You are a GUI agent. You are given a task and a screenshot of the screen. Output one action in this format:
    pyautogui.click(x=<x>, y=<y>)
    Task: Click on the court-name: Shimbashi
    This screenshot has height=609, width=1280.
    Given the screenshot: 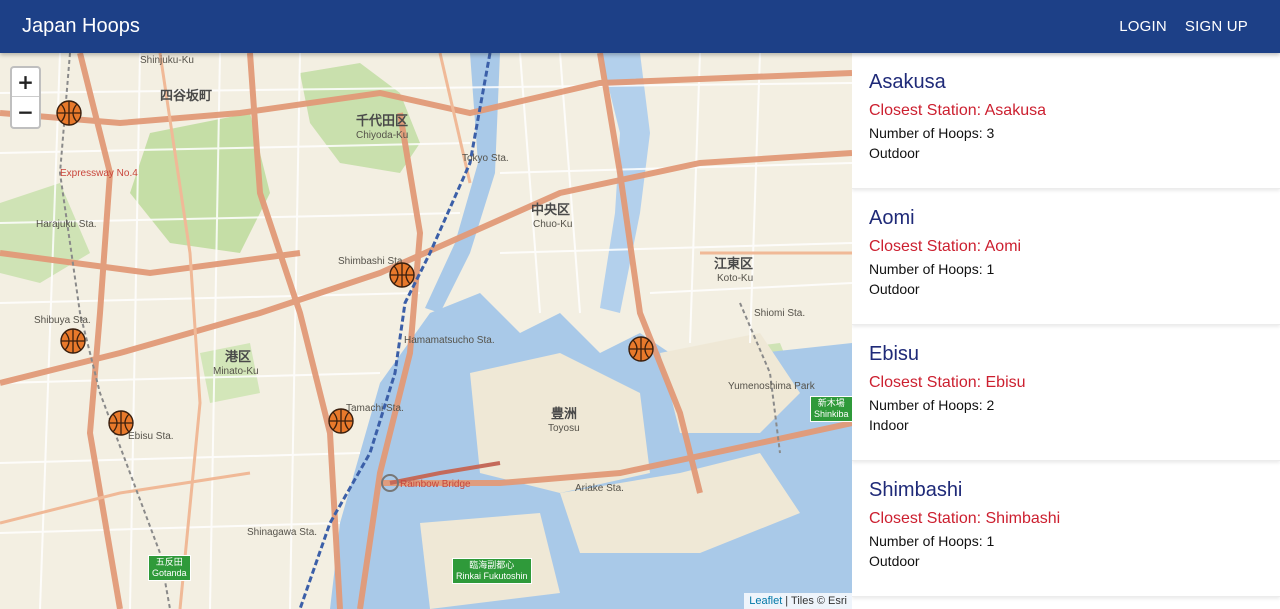 What is the action you would take?
    pyautogui.click(x=916, y=490)
    